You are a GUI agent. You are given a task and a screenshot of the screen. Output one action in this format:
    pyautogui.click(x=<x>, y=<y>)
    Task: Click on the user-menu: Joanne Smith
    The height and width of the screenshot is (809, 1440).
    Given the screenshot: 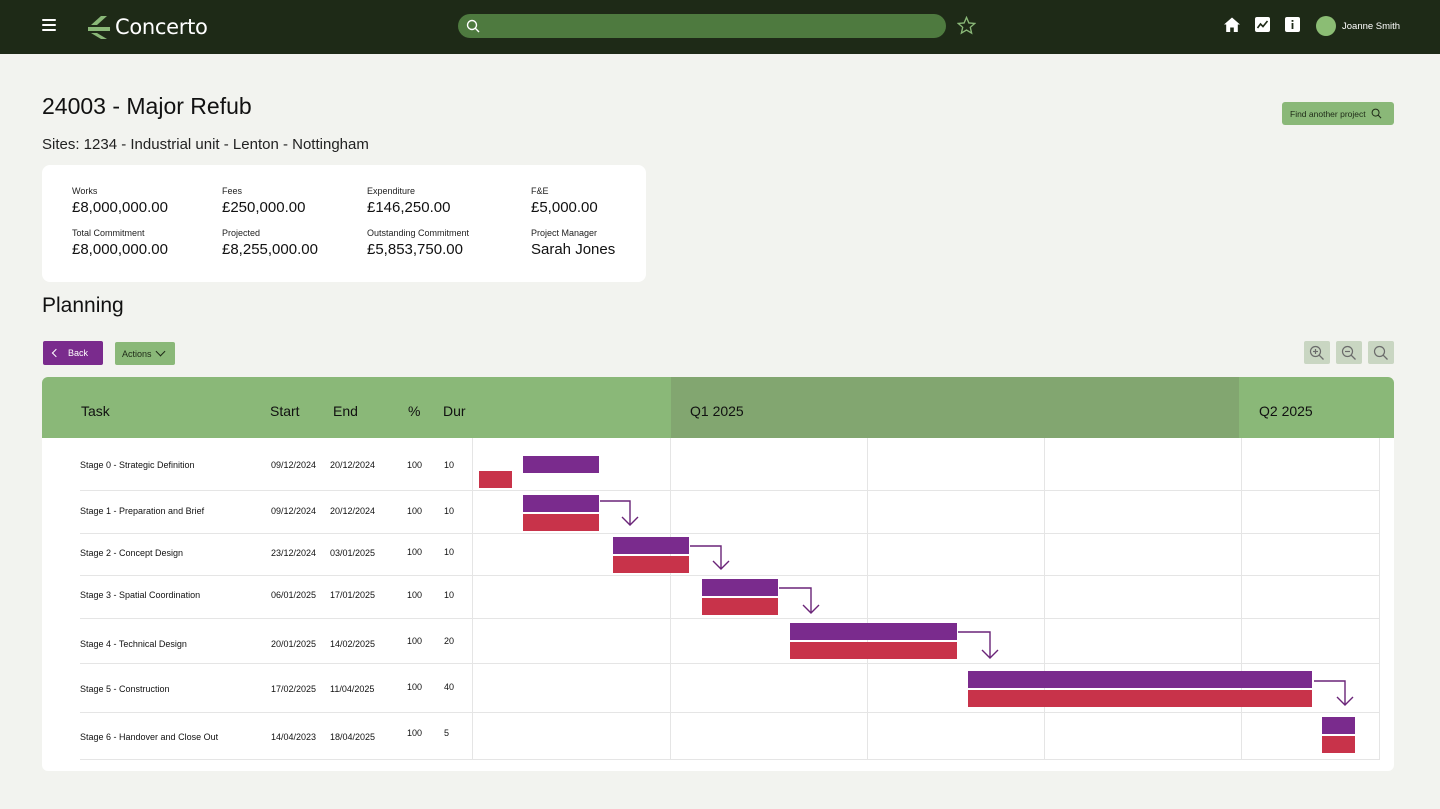 What is the action you would take?
    pyautogui.click(x=1358, y=26)
    